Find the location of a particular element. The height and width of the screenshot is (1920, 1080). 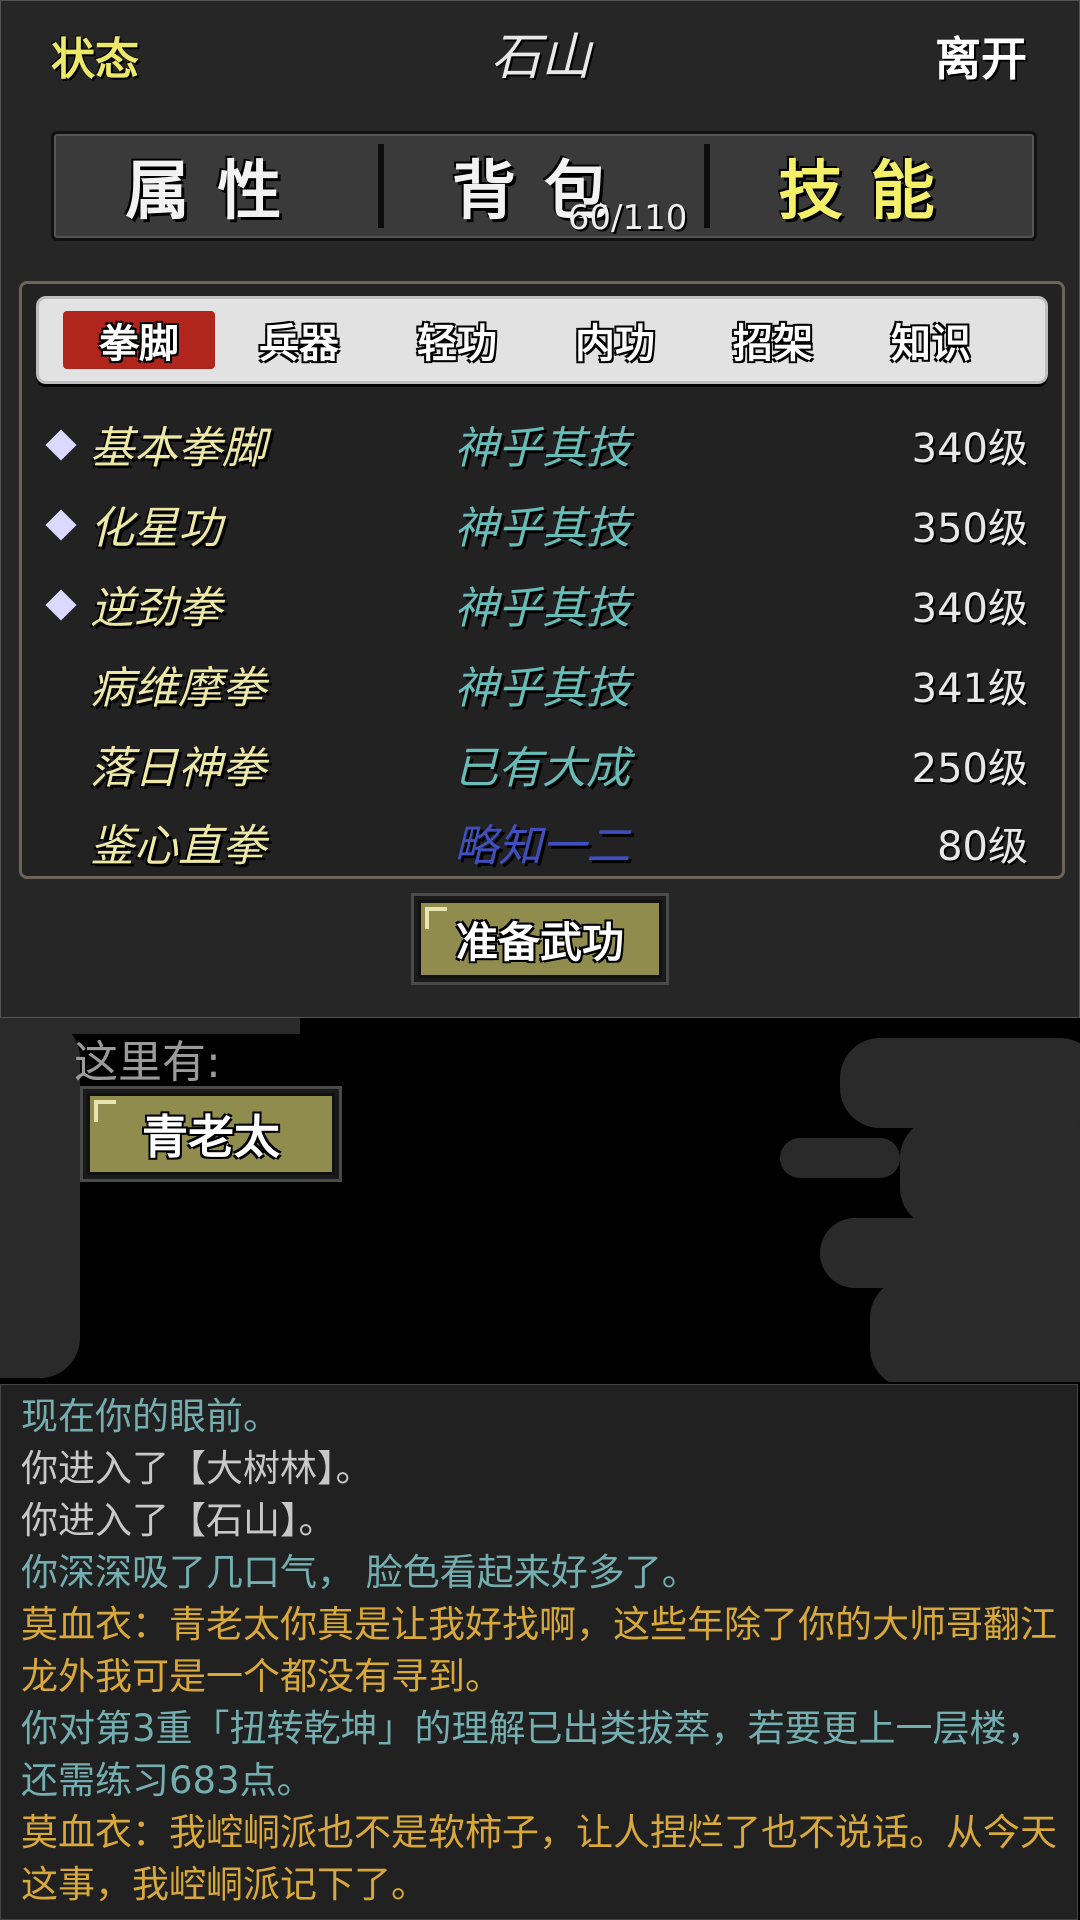

main-tab-bar: 属性 背包 60/110 技能 is located at coordinates (544, 186).